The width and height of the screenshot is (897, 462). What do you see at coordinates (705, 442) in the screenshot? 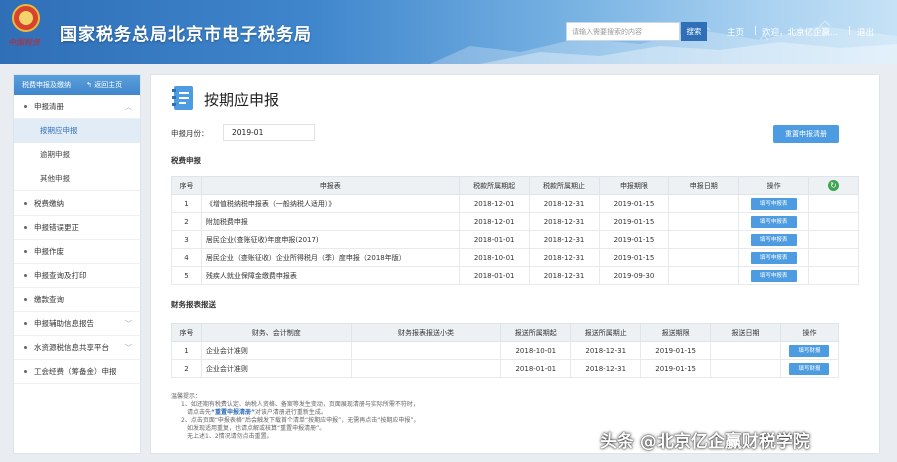
I see `watermark-text: 头条 @北京亿企赢财税学院` at bounding box center [705, 442].